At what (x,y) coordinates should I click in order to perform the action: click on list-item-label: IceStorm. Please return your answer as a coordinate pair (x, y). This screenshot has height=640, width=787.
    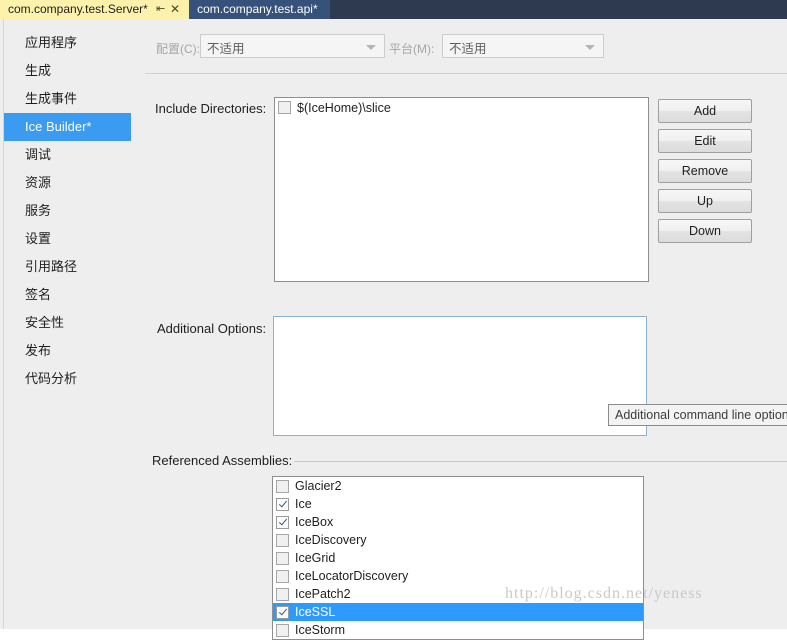
    Looking at the image, I should click on (320, 630).